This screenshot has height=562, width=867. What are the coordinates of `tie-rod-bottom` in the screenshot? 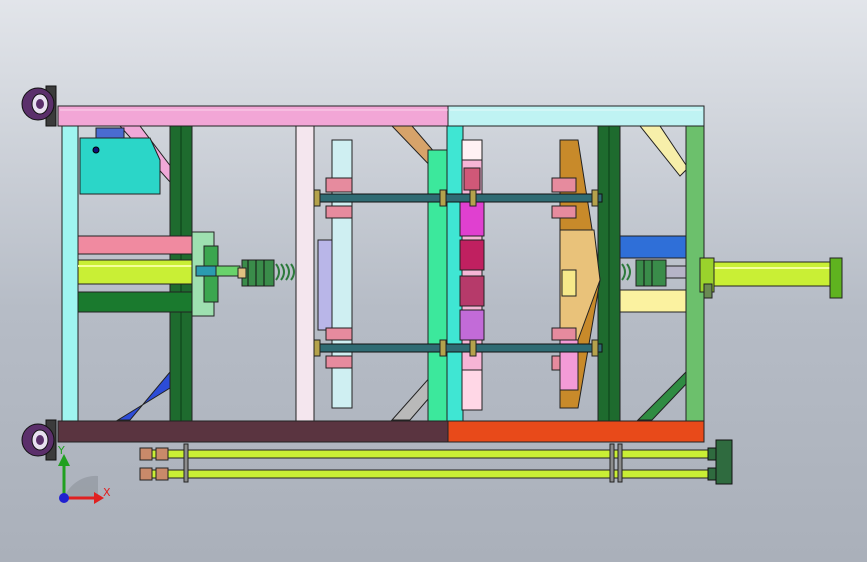 It's located at (459, 348).